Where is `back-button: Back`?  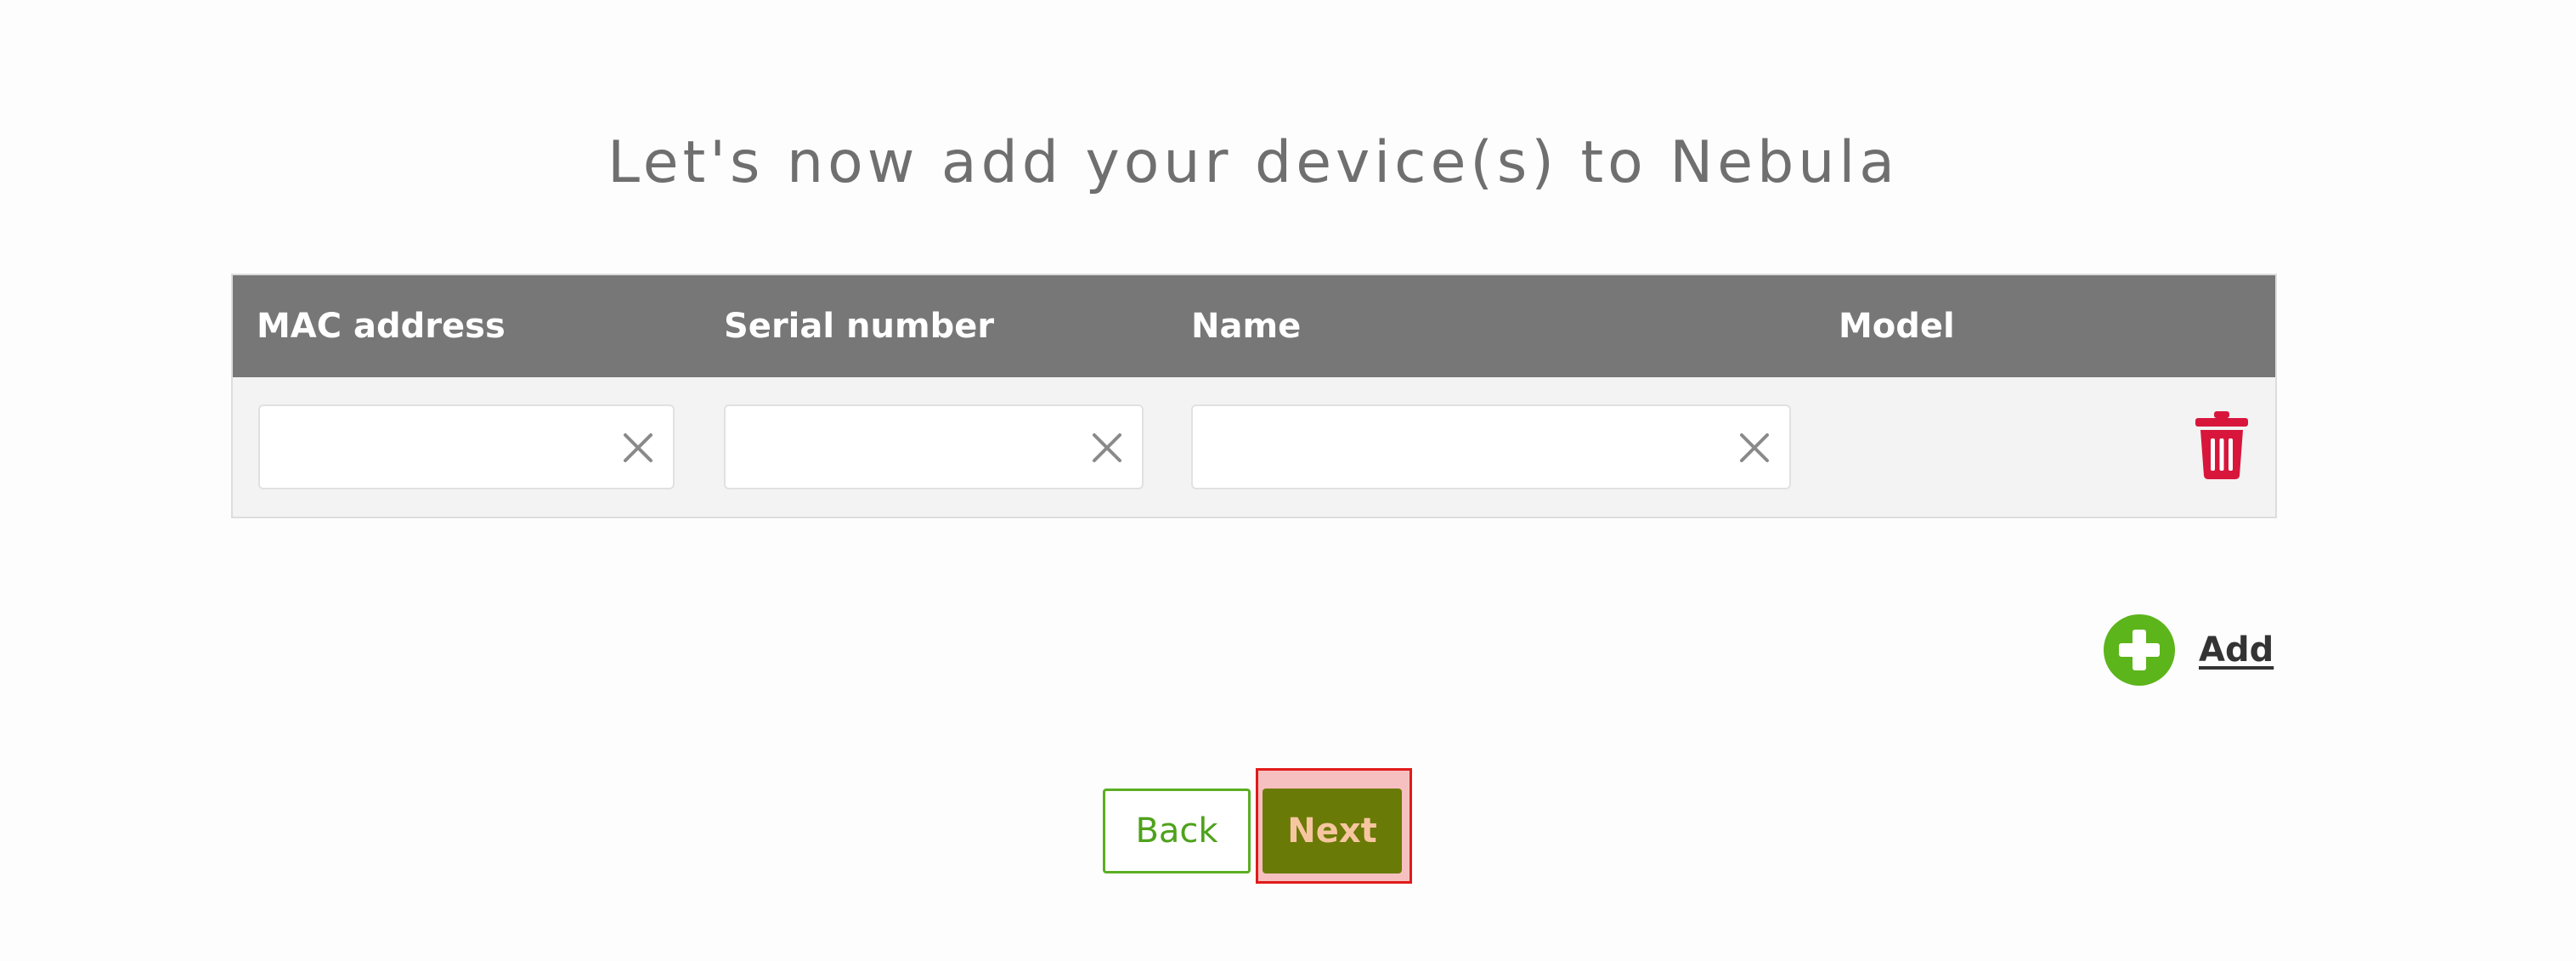 back-button: Back is located at coordinates (1177, 831).